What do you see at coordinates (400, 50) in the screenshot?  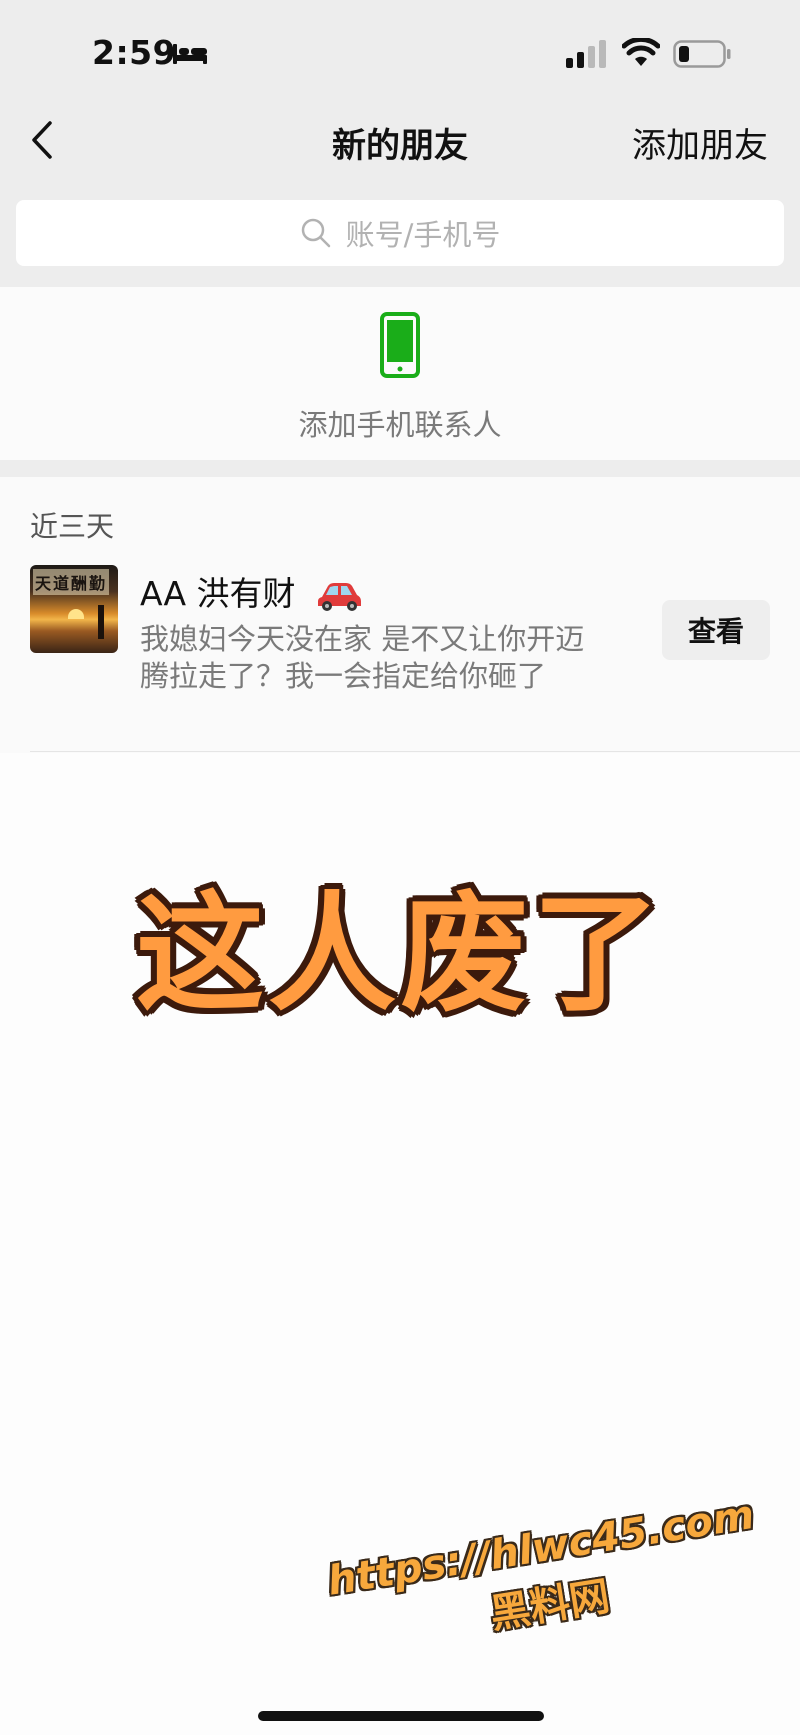 I see `status-bar: 2:59` at bounding box center [400, 50].